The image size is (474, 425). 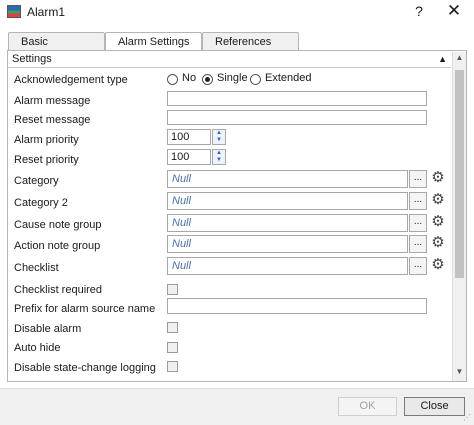 What do you see at coordinates (297, 98) in the screenshot?
I see `alarm-message-field` at bounding box center [297, 98].